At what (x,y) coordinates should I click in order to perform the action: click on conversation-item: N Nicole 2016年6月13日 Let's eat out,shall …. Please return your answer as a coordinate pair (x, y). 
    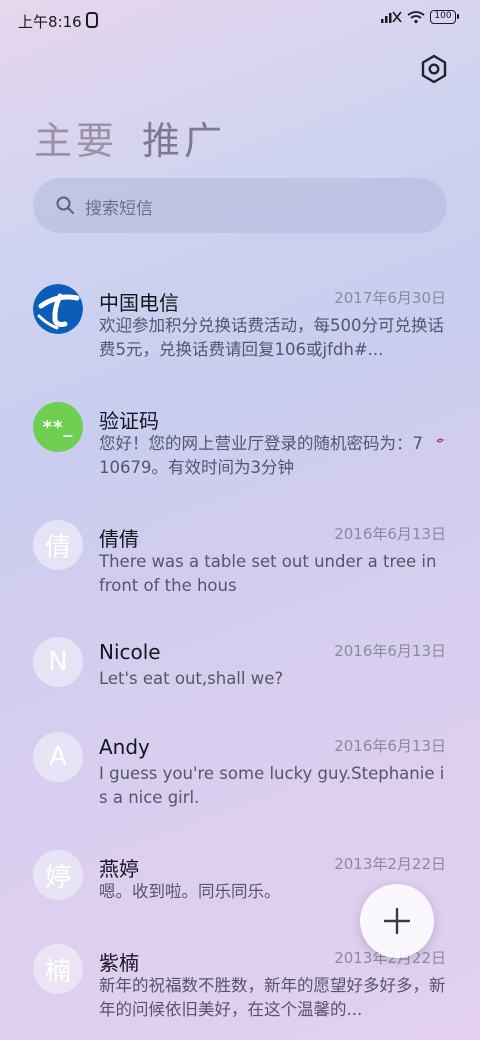
    Looking at the image, I should click on (240, 677).